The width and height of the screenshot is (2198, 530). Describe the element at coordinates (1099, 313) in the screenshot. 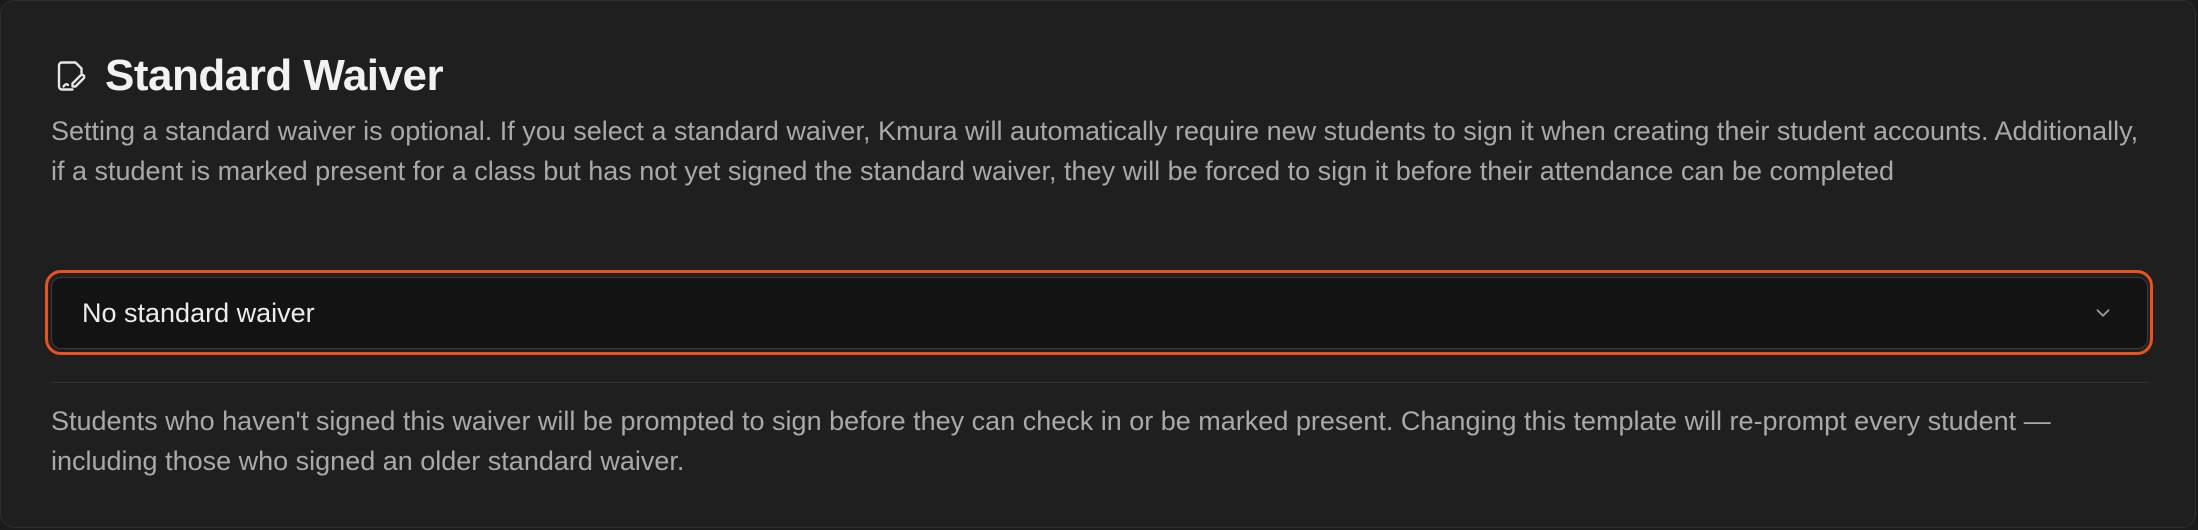

I see `standard-waiver-select: No standard waiver` at that location.